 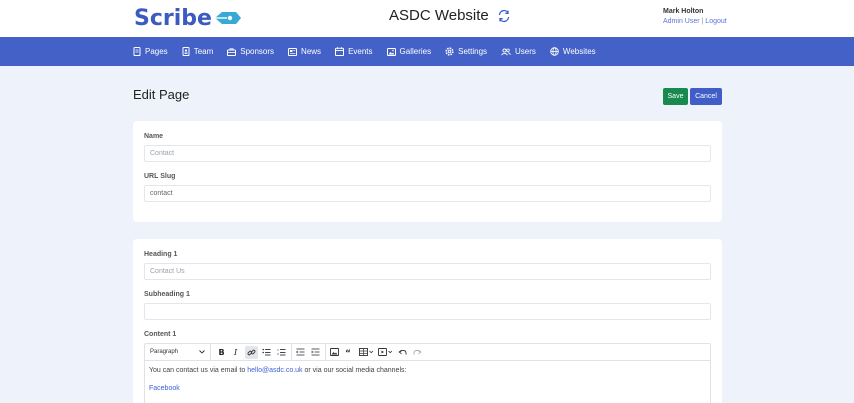 I want to click on switch-site-icon, so click(x=504, y=16).